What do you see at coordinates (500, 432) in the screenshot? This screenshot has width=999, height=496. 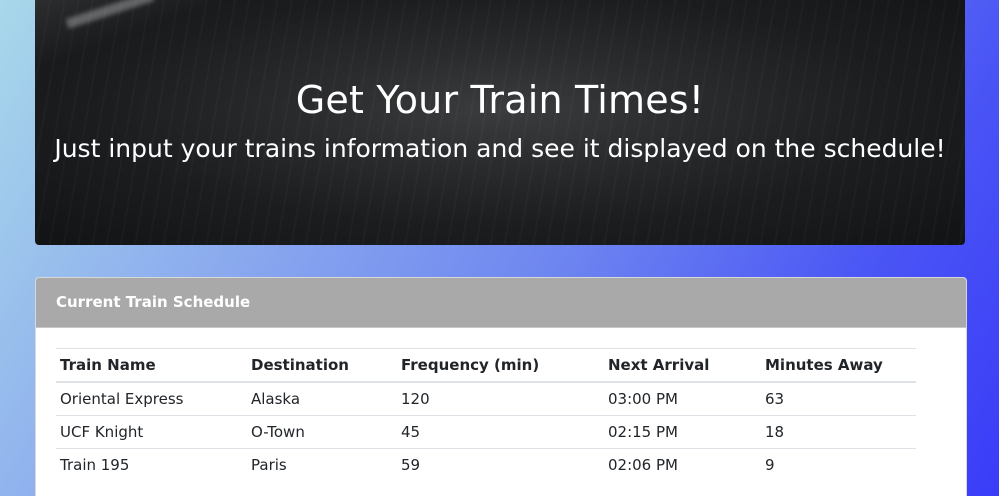 I see `cell-frequency: 45` at bounding box center [500, 432].